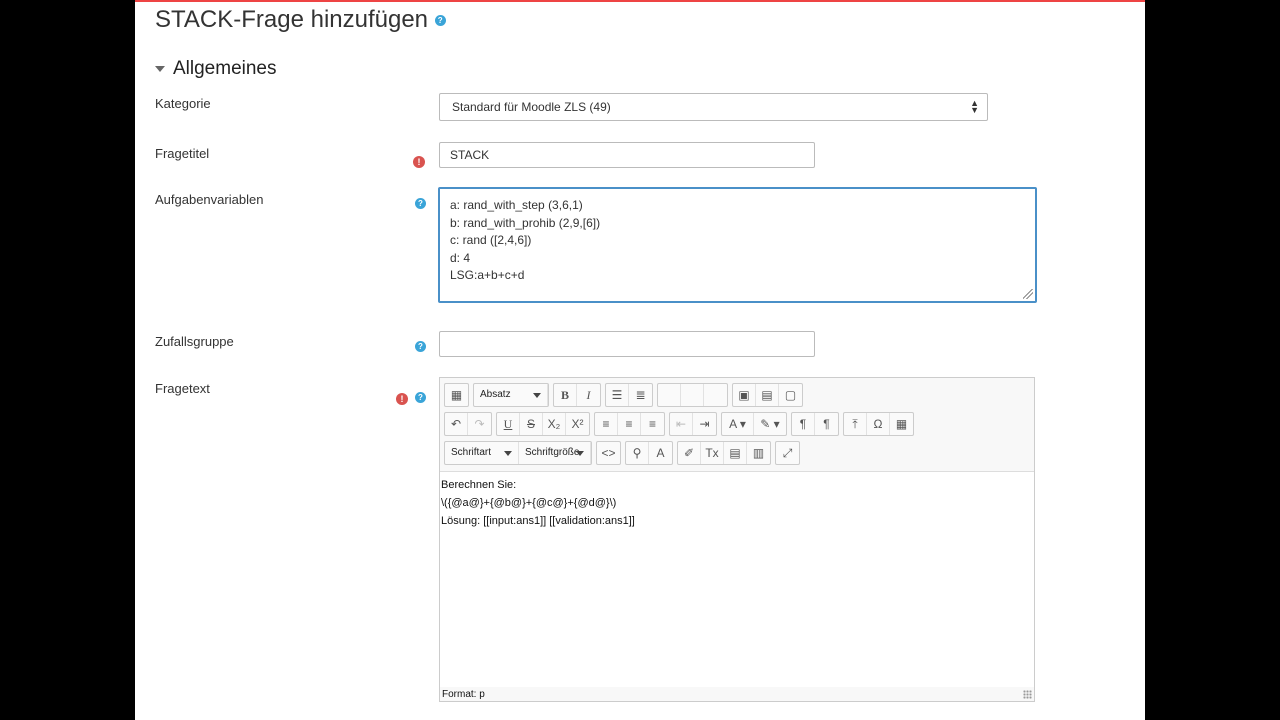 This screenshot has height=720, width=1280. I want to click on undo-icon: ↶, so click(456, 424).